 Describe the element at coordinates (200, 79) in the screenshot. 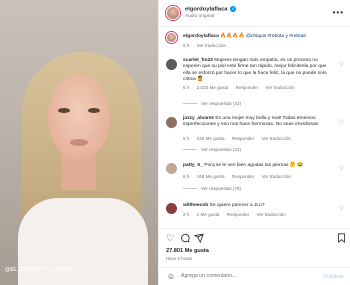

I see `comment-emoji: 🤦` at that location.